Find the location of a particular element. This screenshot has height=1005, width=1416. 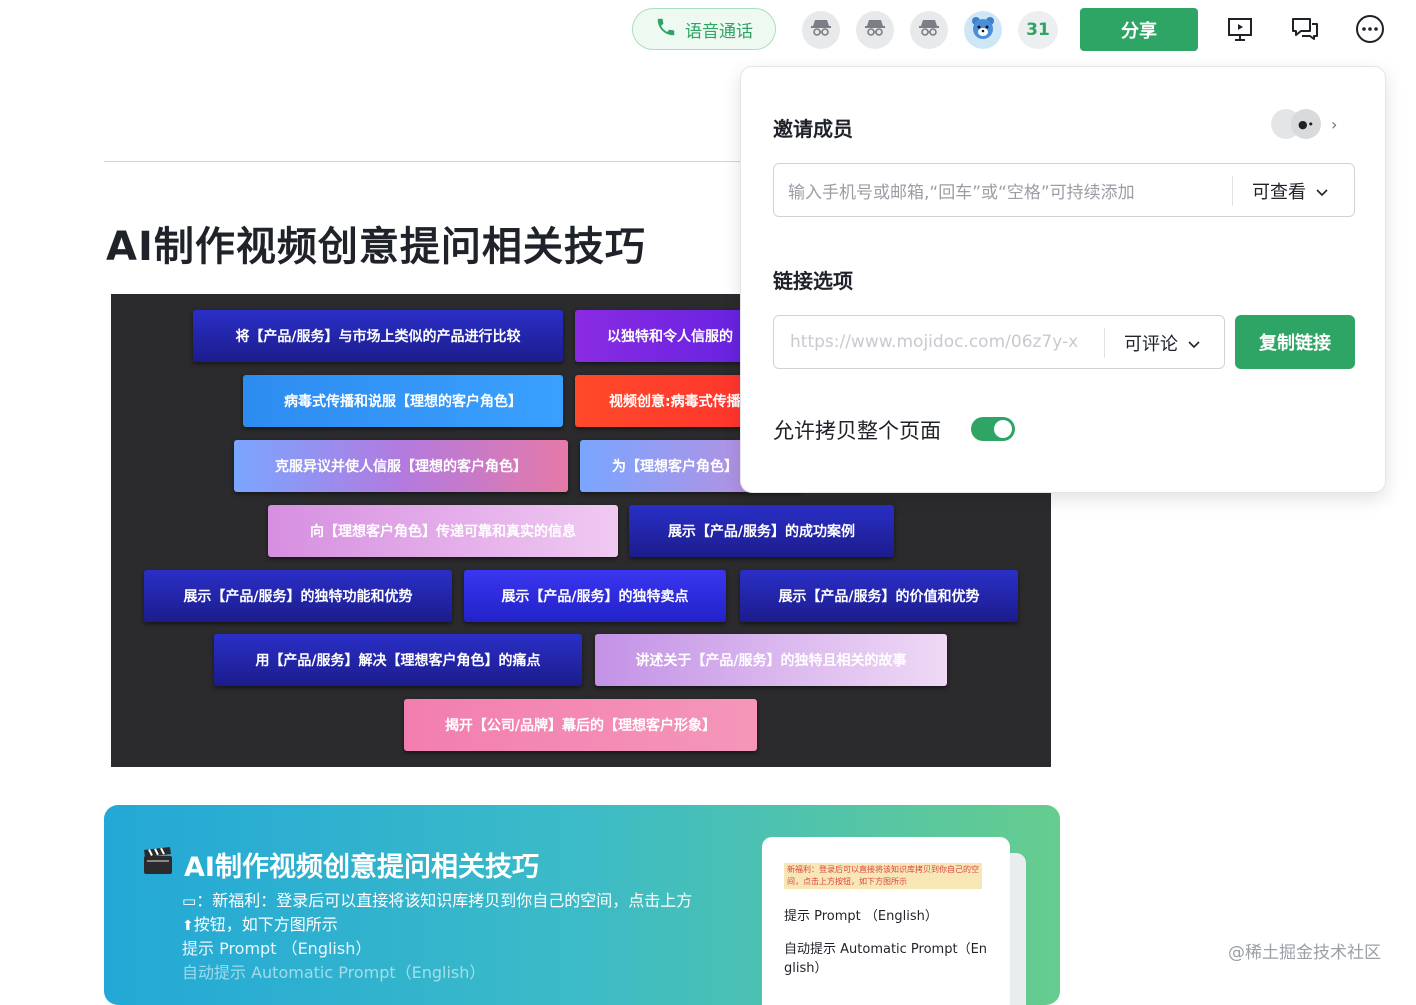

mindmap-node: 向【理想客户角色】传递可靠和真实的信息 is located at coordinates (443, 531).